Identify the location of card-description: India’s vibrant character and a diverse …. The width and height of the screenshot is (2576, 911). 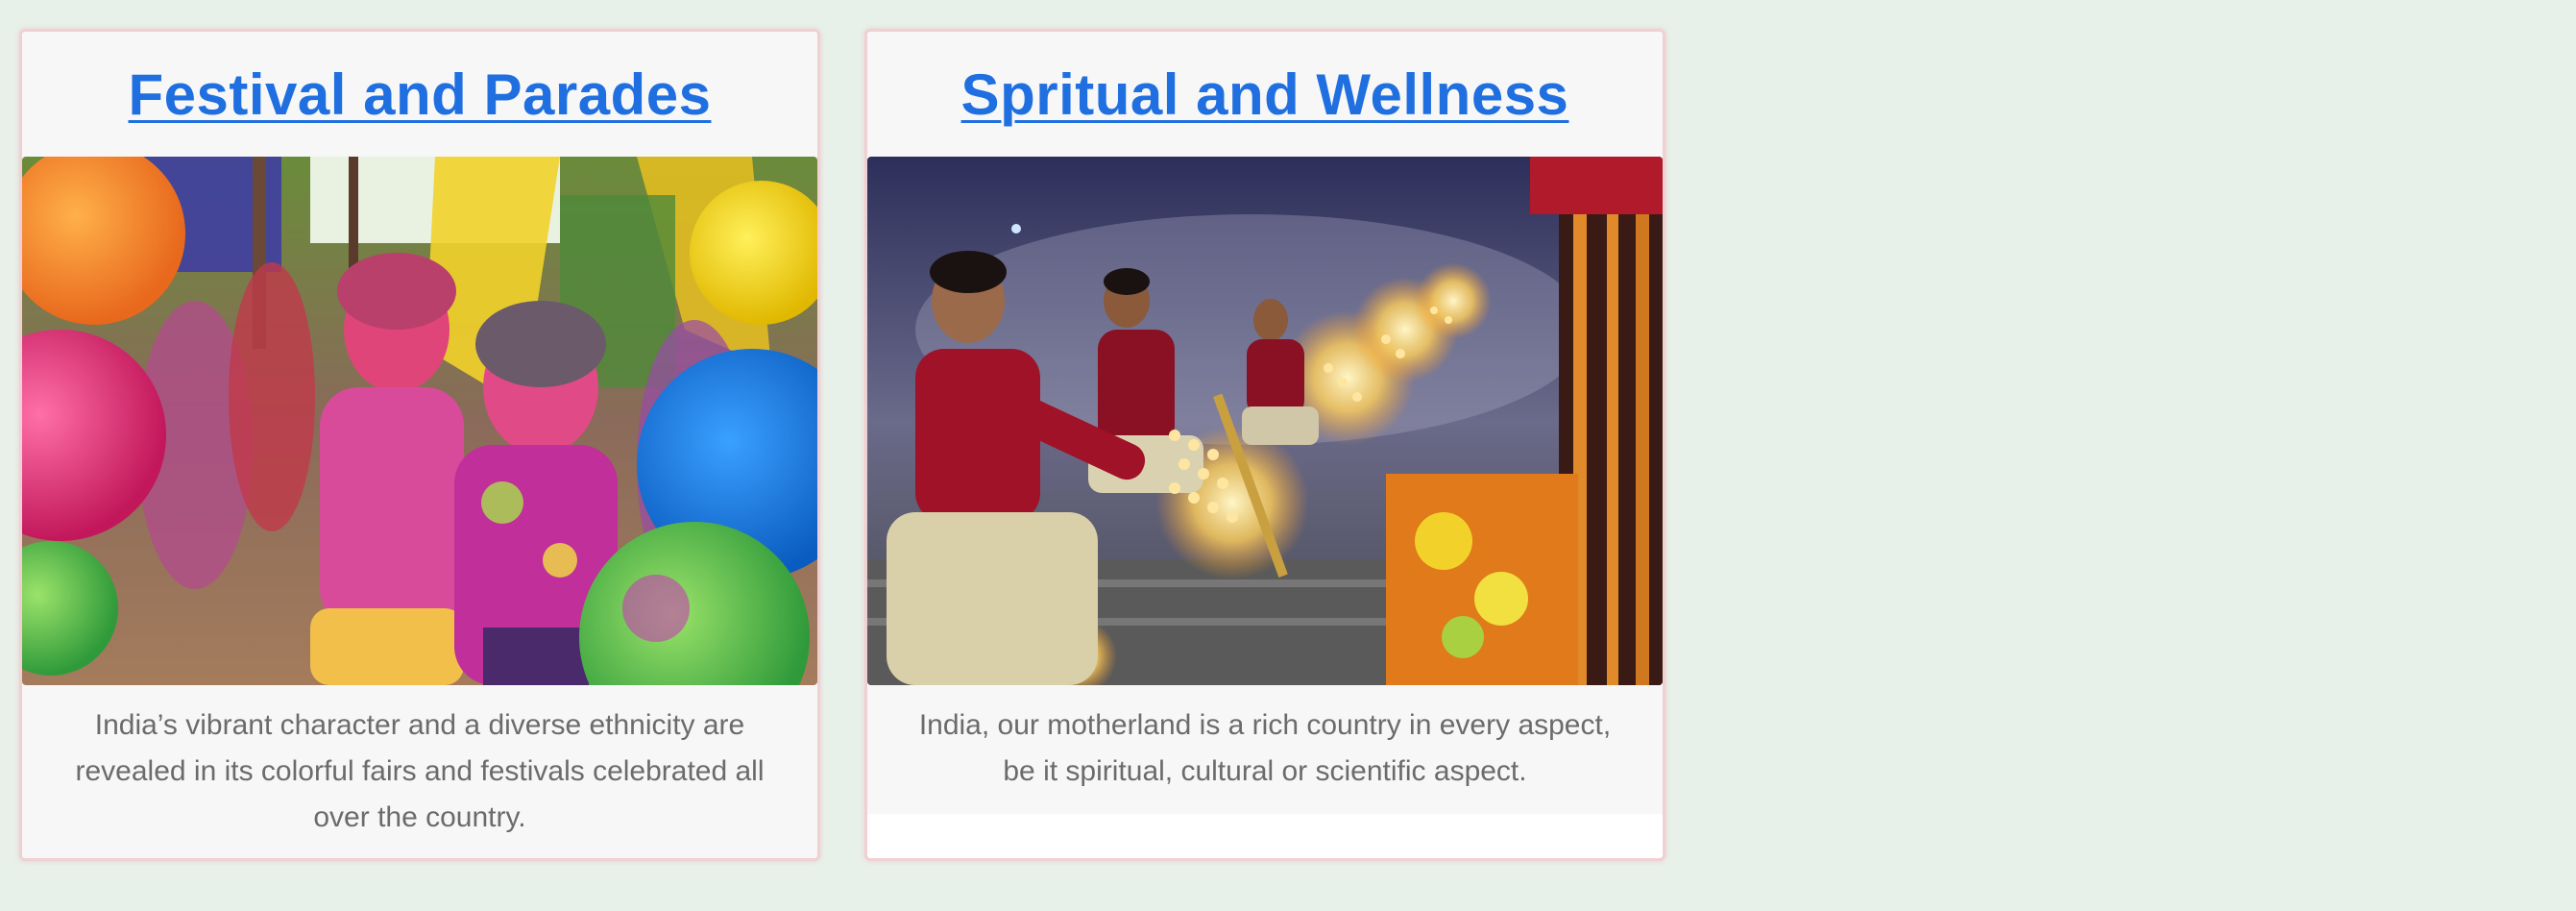
(420, 771).